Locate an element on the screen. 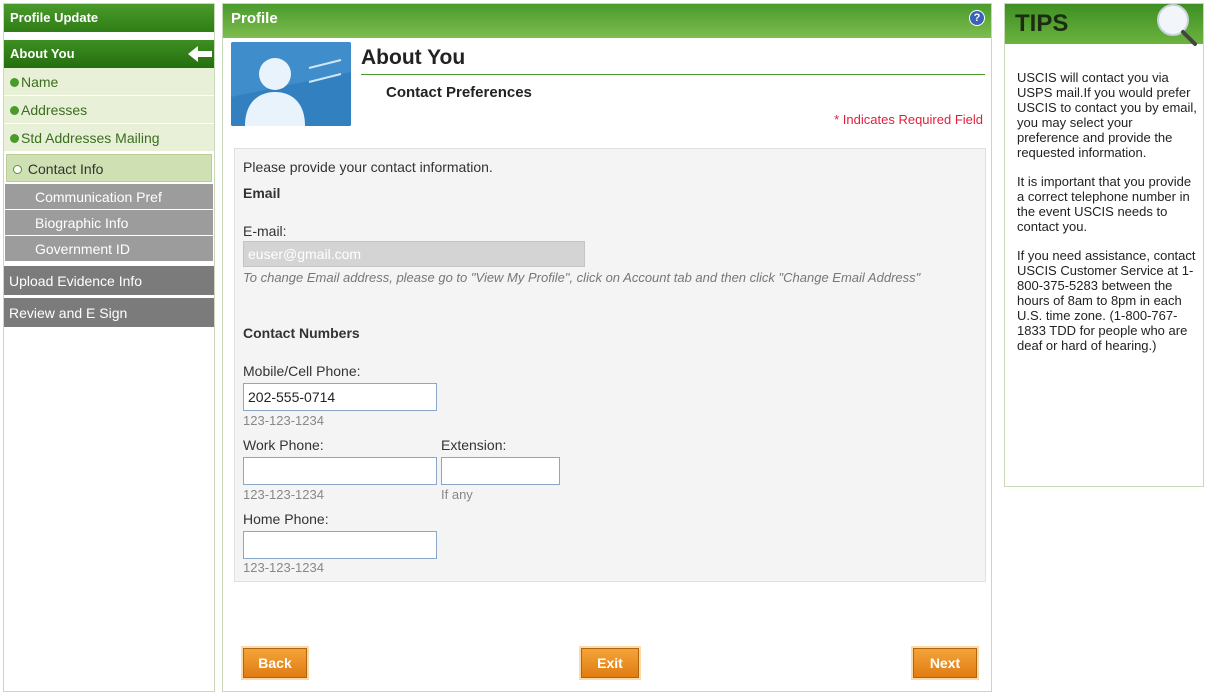 This screenshot has height=696, width=1208. back-button: Back is located at coordinates (275, 663).